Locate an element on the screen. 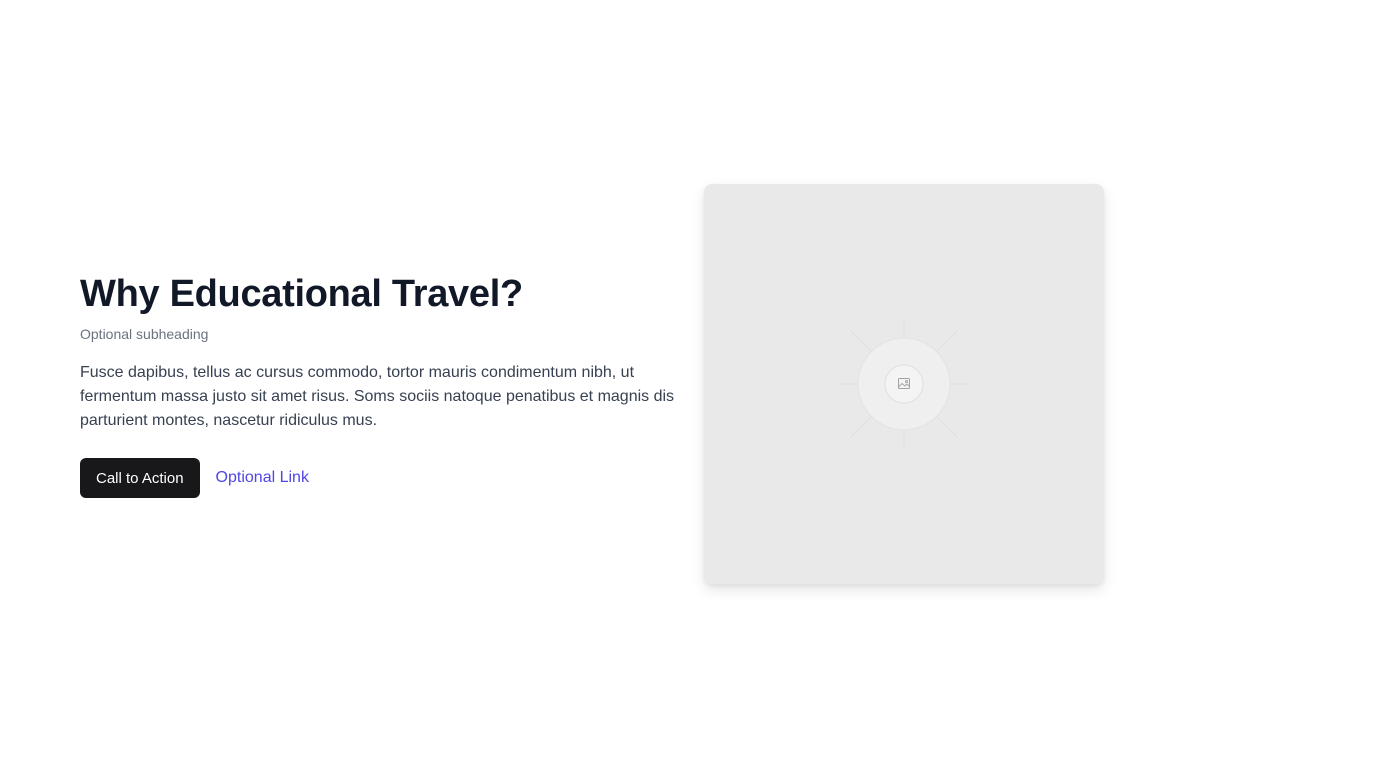 The image size is (1376, 768). optional-link: Optional Link is located at coordinates (262, 478).